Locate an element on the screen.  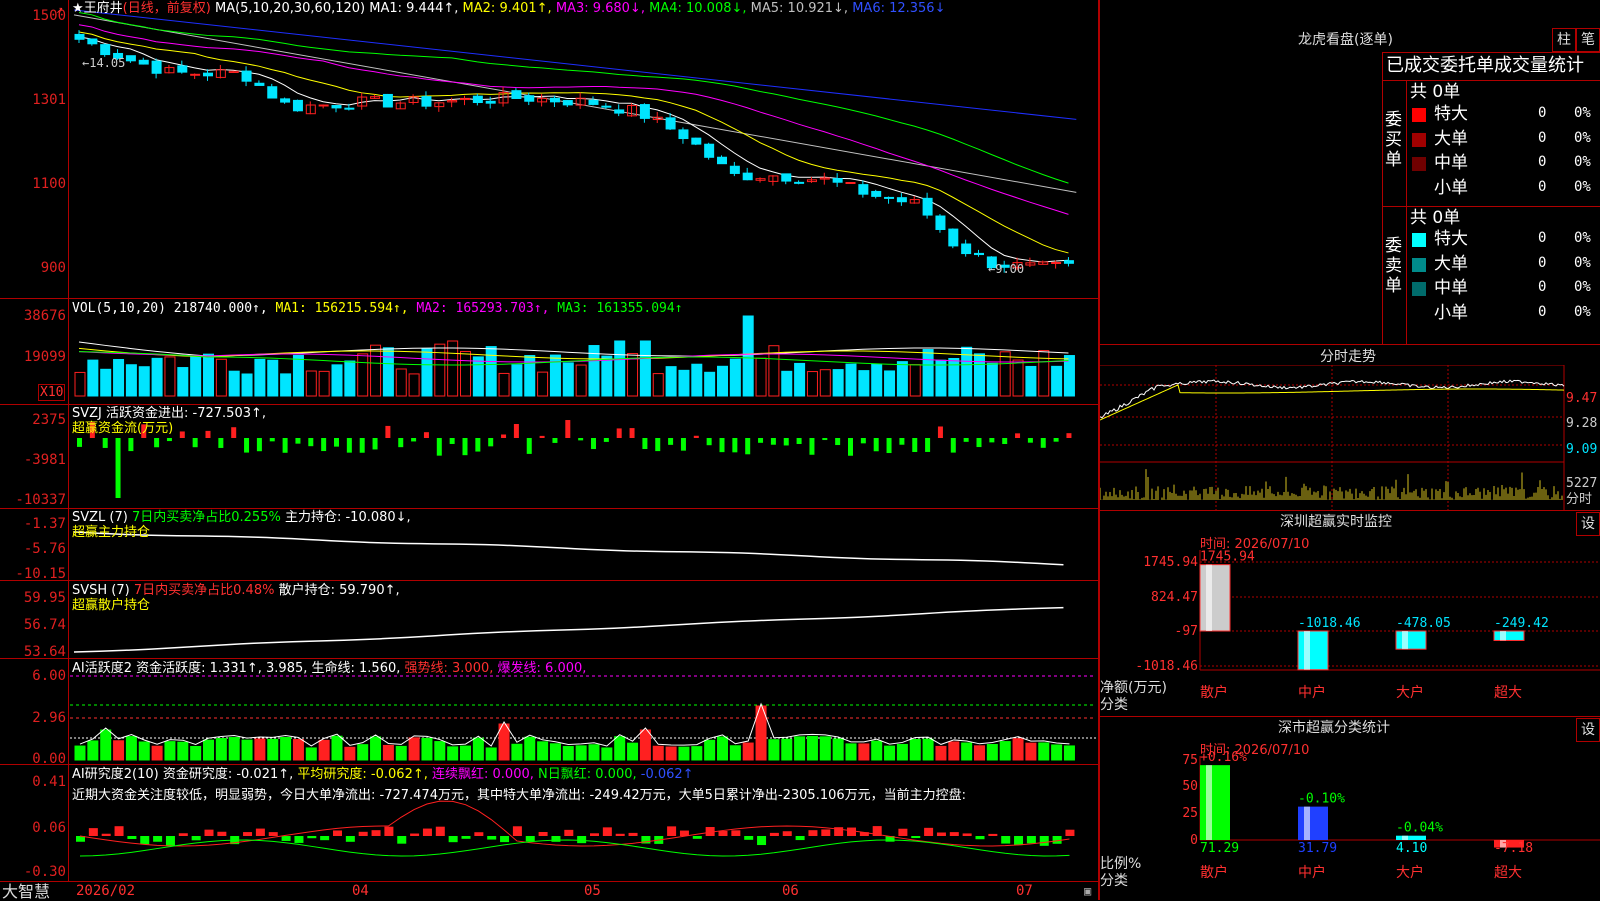
bar-mode-button: 柱 is located at coordinates (1564, 40).